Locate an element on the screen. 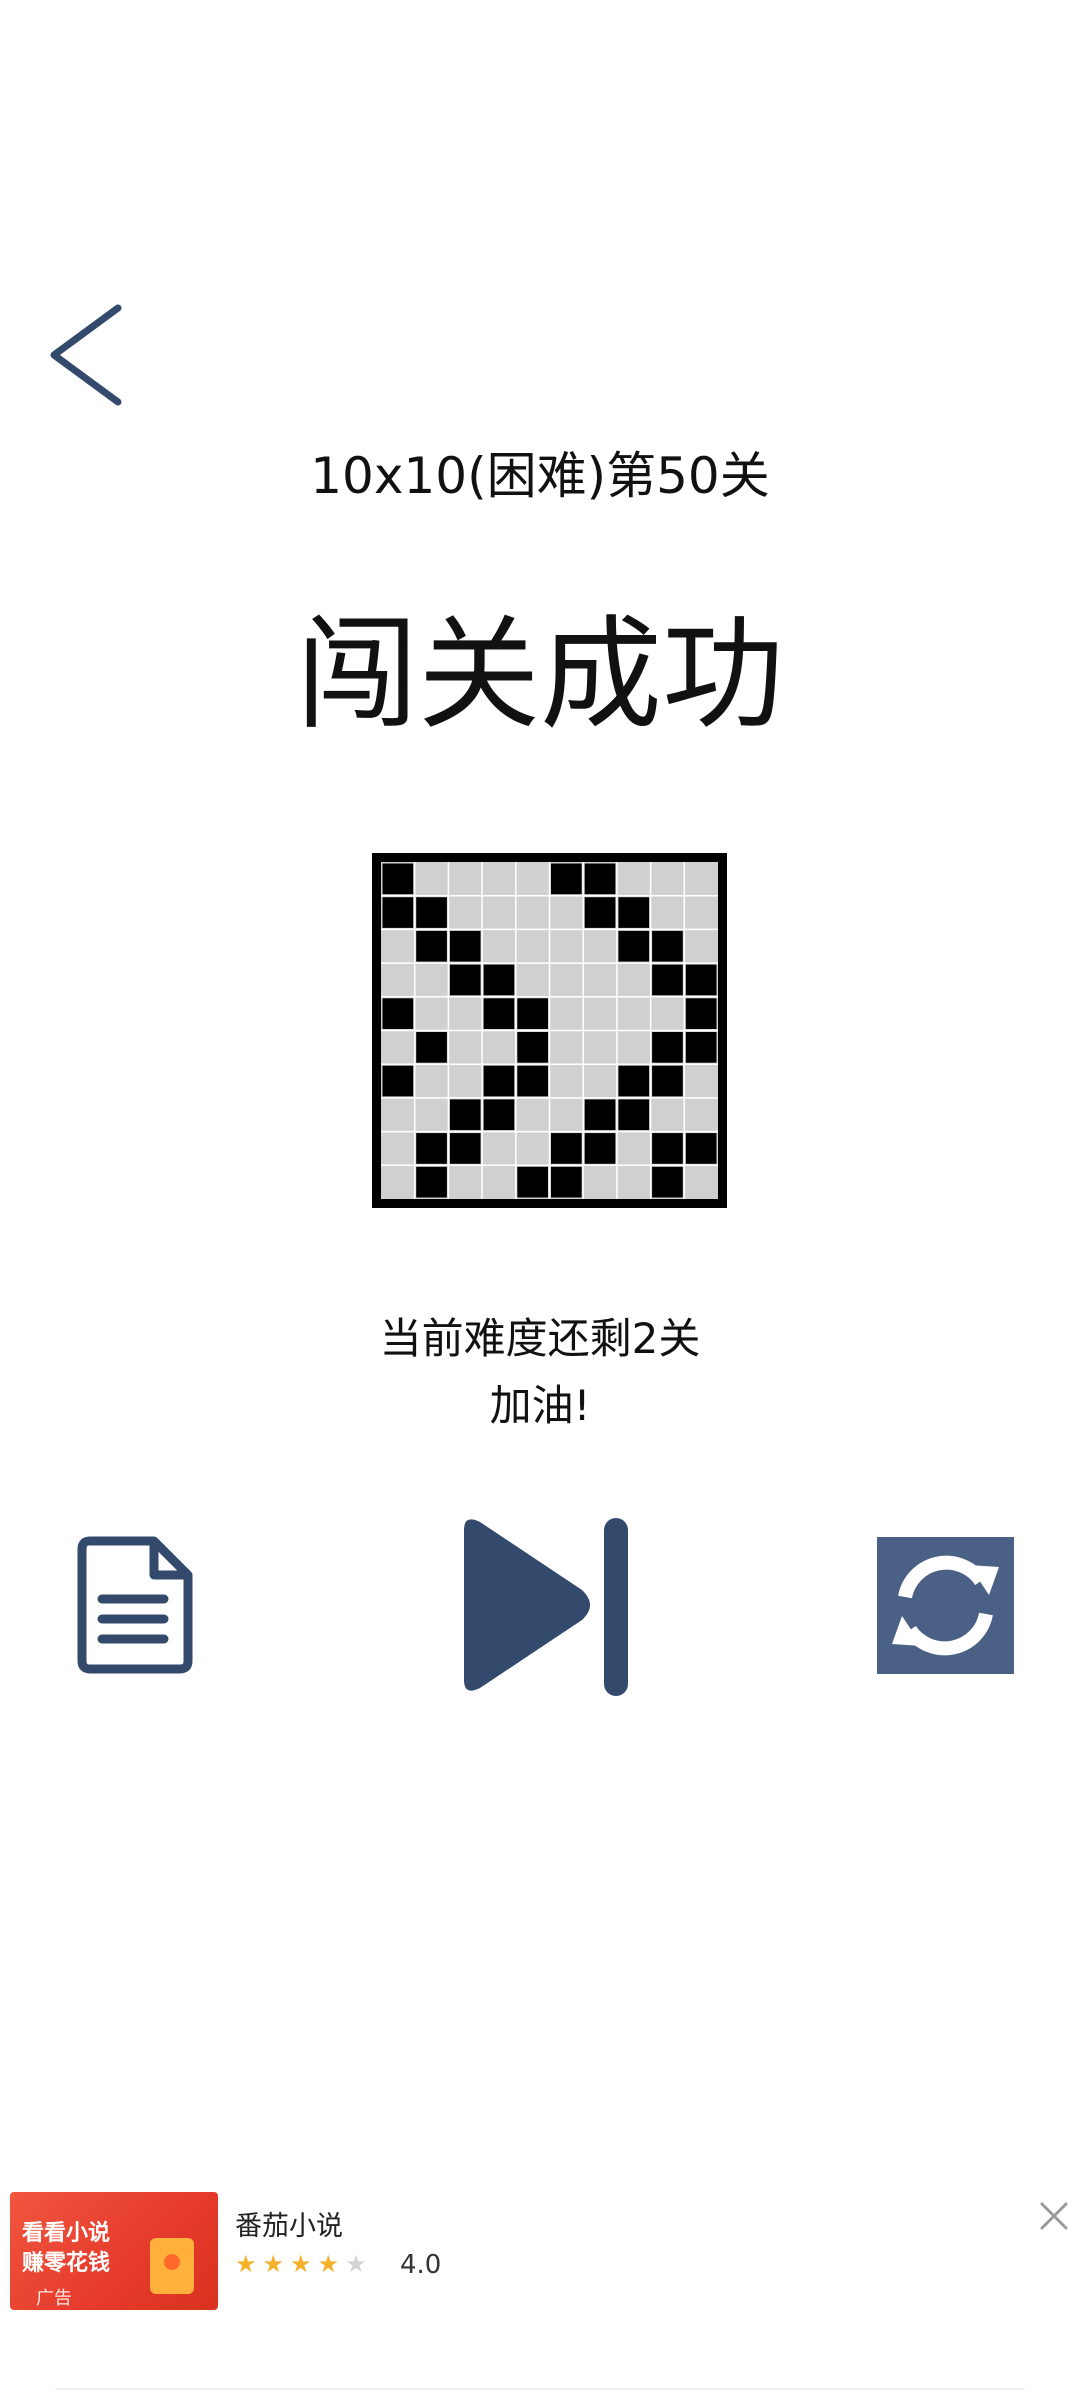  next-level-button is located at coordinates (541, 1605).